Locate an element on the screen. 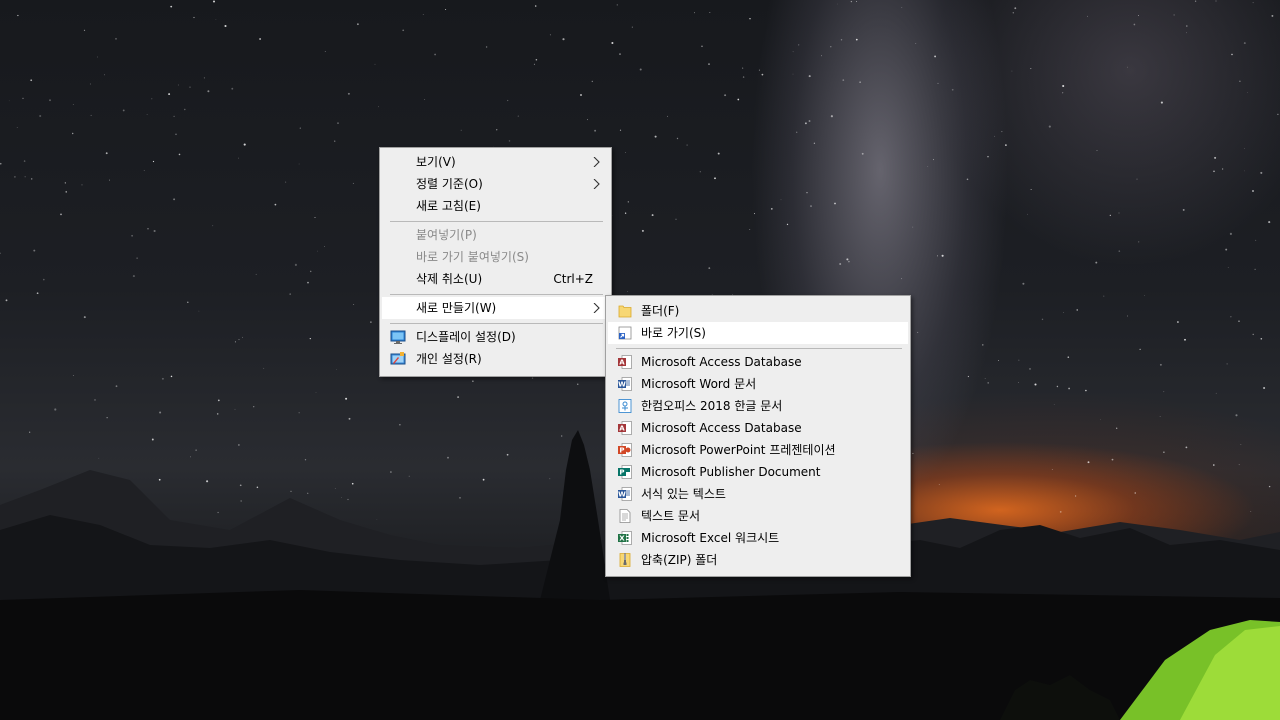 The width and height of the screenshot is (1280, 720). submenu-item-label: 압축(ZIP) 폴더 is located at coordinates (679, 560).